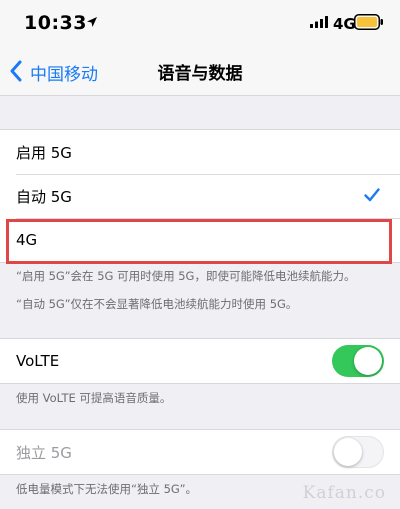  I want to click on cellular-signal-icon, so click(319, 22).